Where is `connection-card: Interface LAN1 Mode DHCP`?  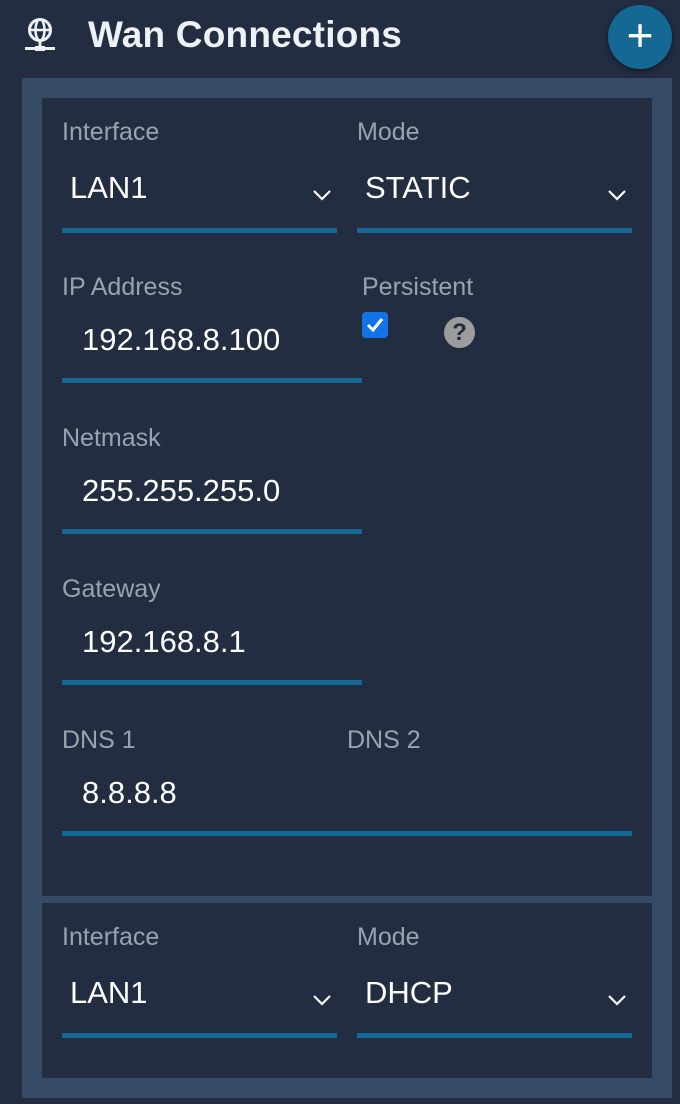
connection-card: Interface LAN1 Mode DHCP is located at coordinates (347, 990).